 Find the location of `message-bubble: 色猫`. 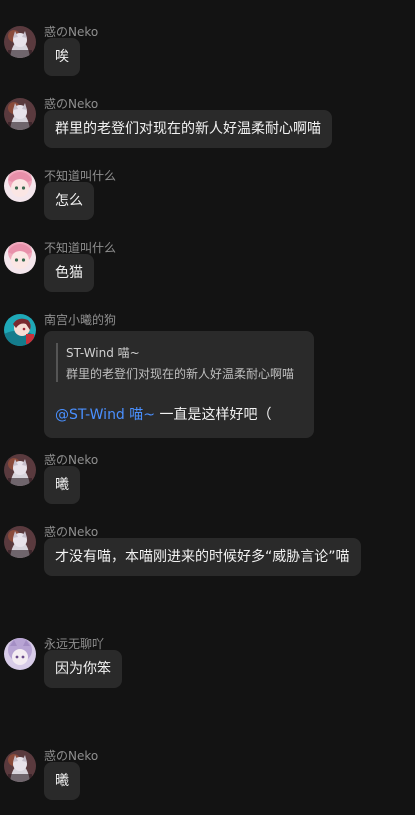

message-bubble: 色猫 is located at coordinates (69, 273).